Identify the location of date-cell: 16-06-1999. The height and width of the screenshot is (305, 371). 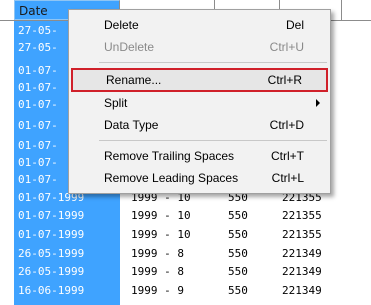
(51, 290).